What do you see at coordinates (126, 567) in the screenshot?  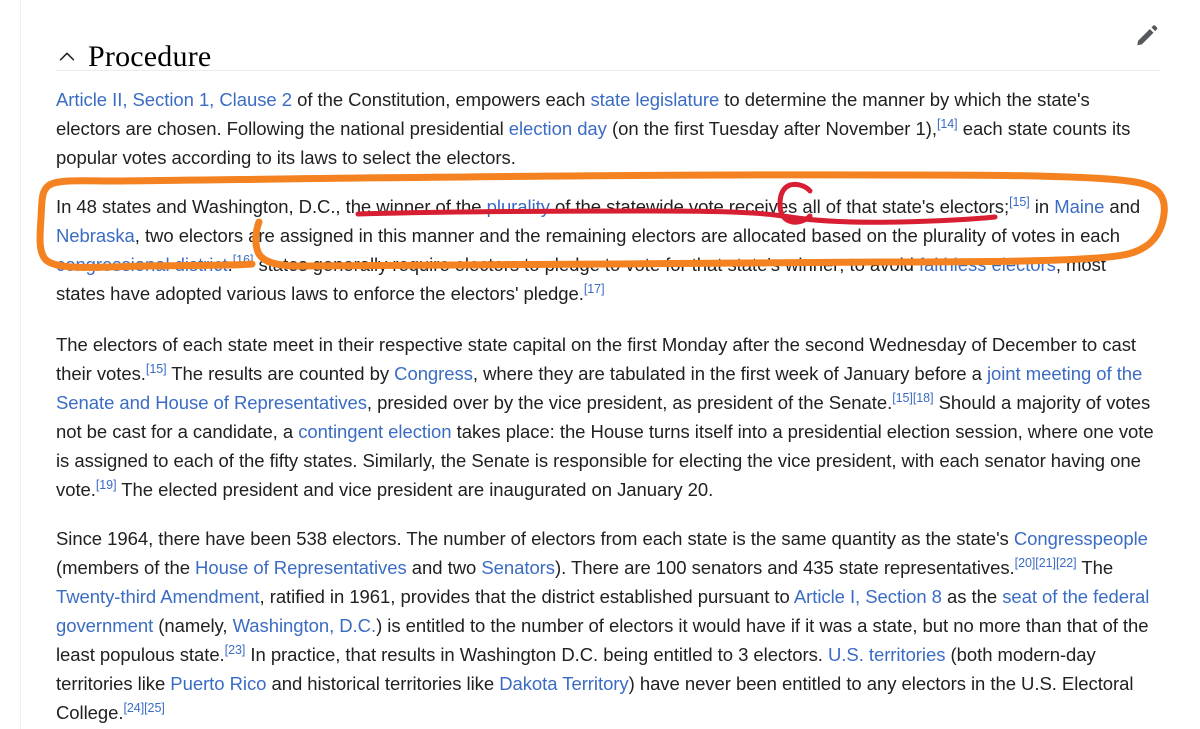 I see `p4-text-2: (members of the` at bounding box center [126, 567].